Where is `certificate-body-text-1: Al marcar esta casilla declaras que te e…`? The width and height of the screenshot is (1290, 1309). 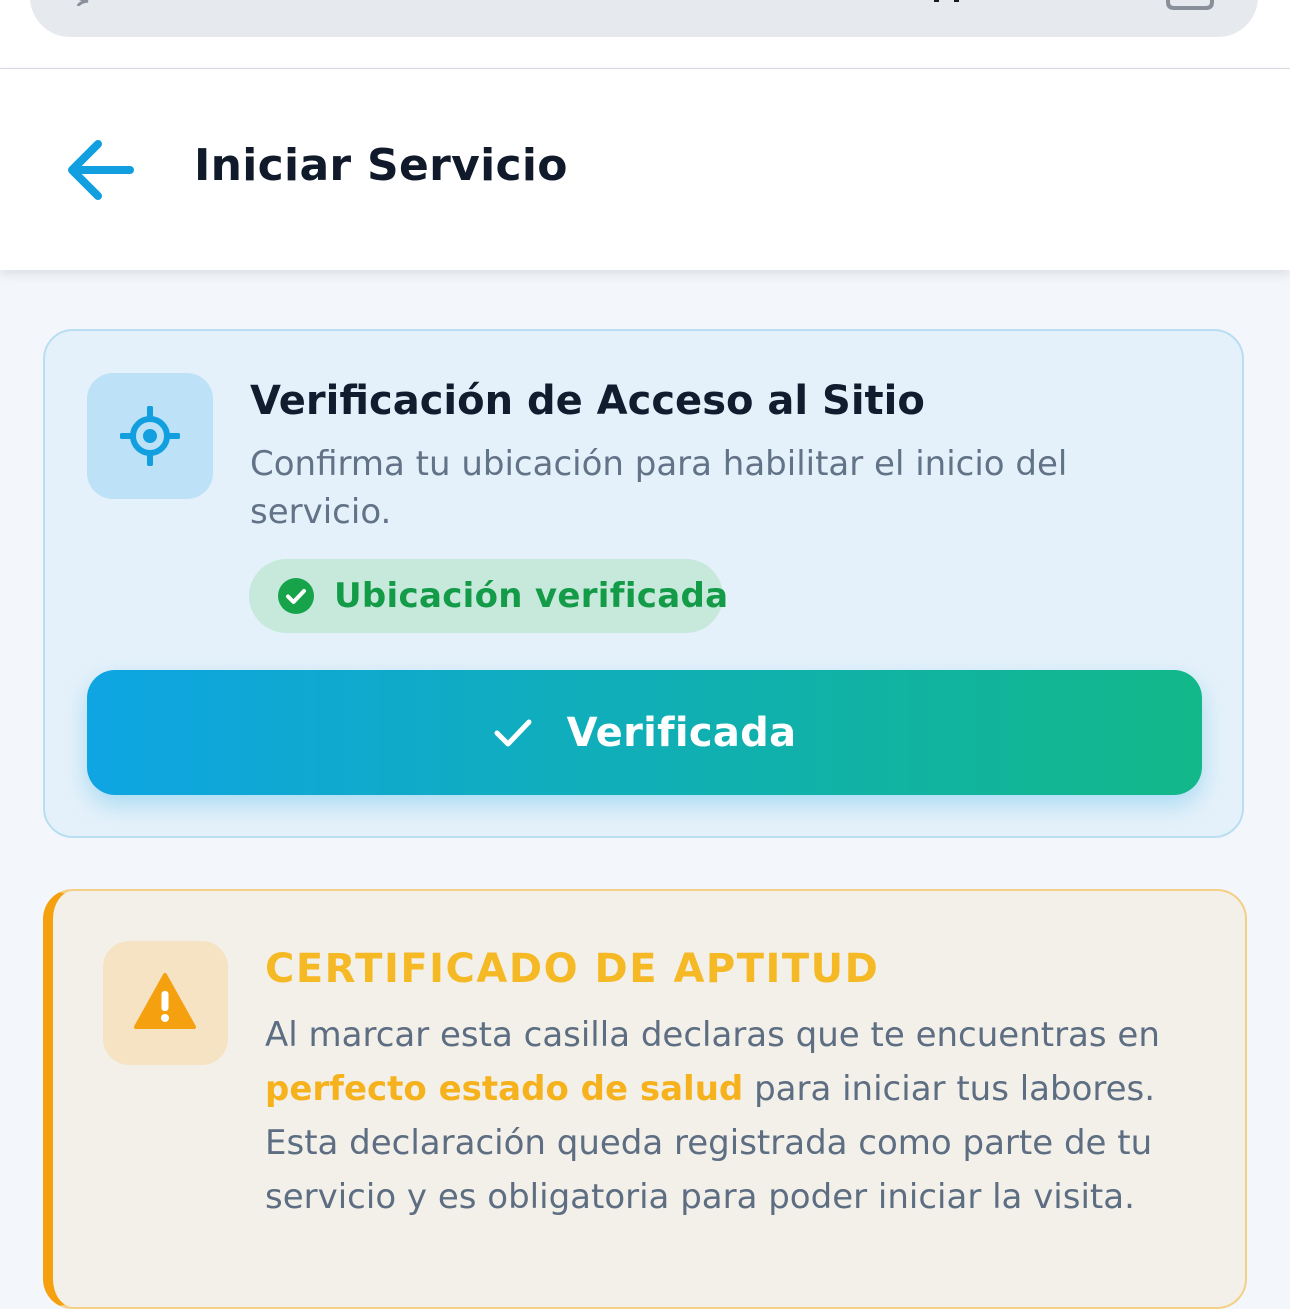
certificate-body-text-1: Al marcar esta casilla declaras que te e… is located at coordinates (712, 1035).